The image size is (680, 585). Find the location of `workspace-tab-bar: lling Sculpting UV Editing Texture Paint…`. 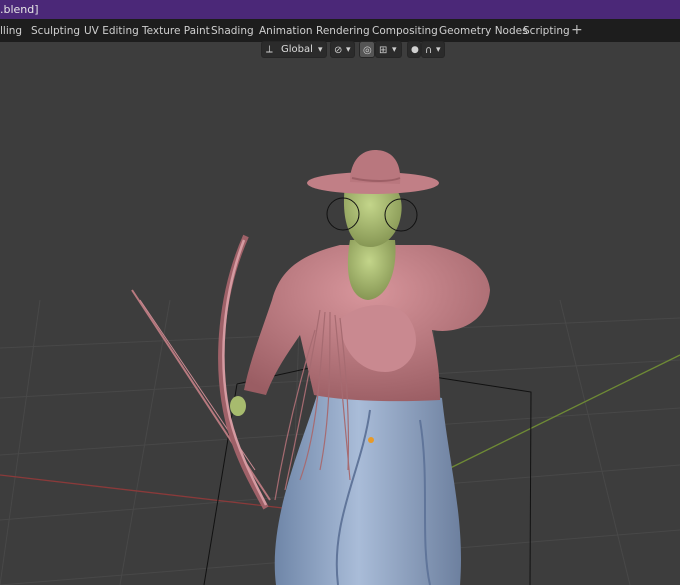

workspace-tab-bar: lling Sculpting UV Editing Texture Paint… is located at coordinates (340, 30).